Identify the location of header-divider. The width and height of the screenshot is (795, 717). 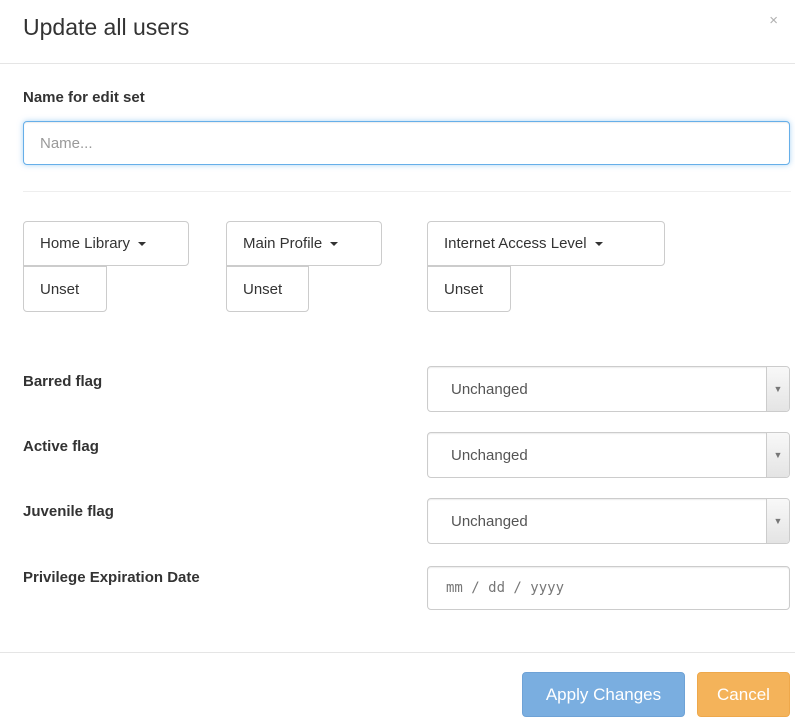
(397, 63).